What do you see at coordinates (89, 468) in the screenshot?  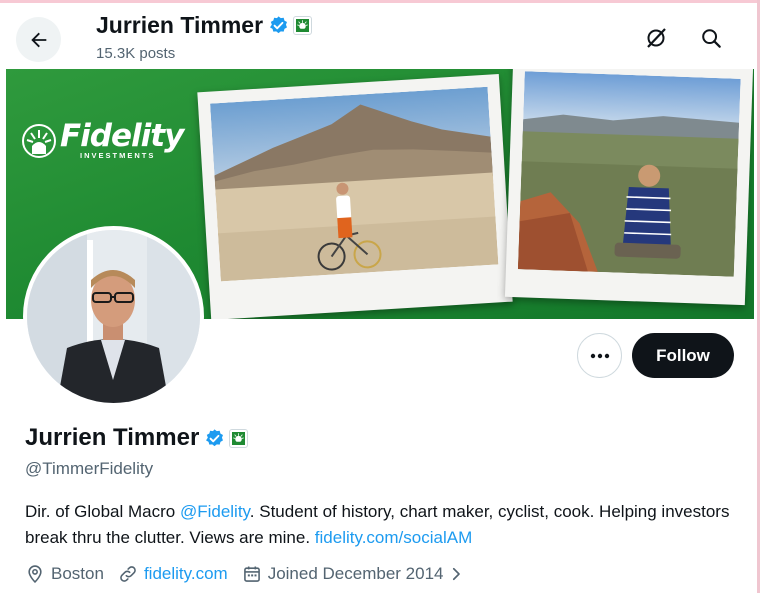 I see `profile-handle: @TimmerFidelity` at bounding box center [89, 468].